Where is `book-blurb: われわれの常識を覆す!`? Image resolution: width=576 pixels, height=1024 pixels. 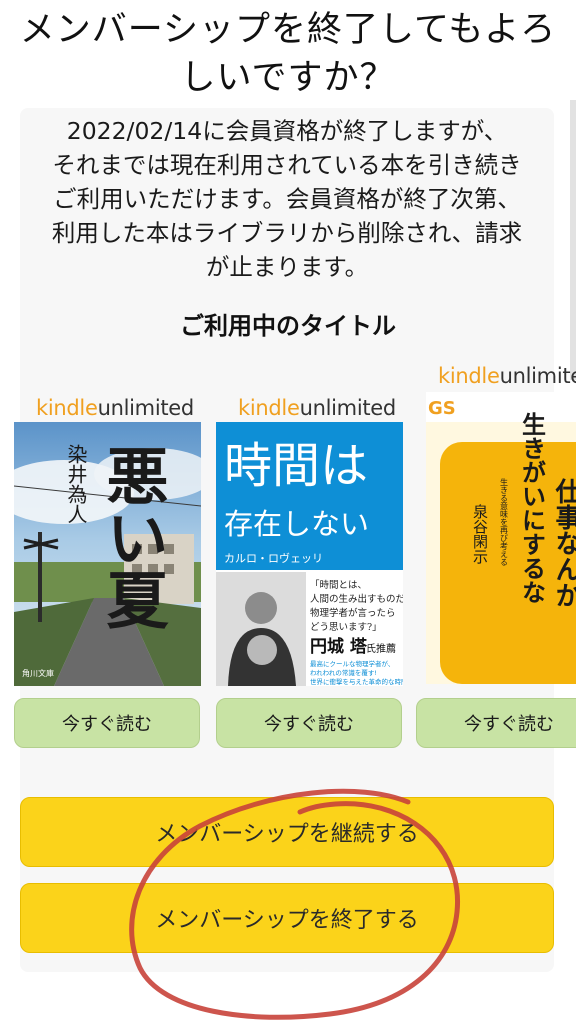
book-blurb: われわれの常識を覆す! is located at coordinates (343, 672).